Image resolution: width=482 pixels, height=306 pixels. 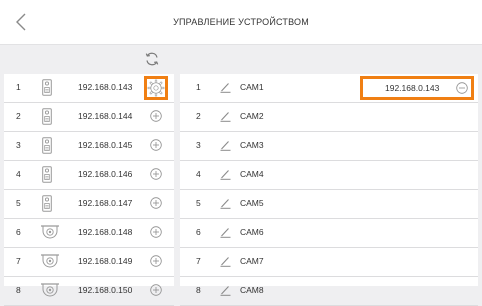 I want to click on camera-number: 4, so click(x=198, y=174).